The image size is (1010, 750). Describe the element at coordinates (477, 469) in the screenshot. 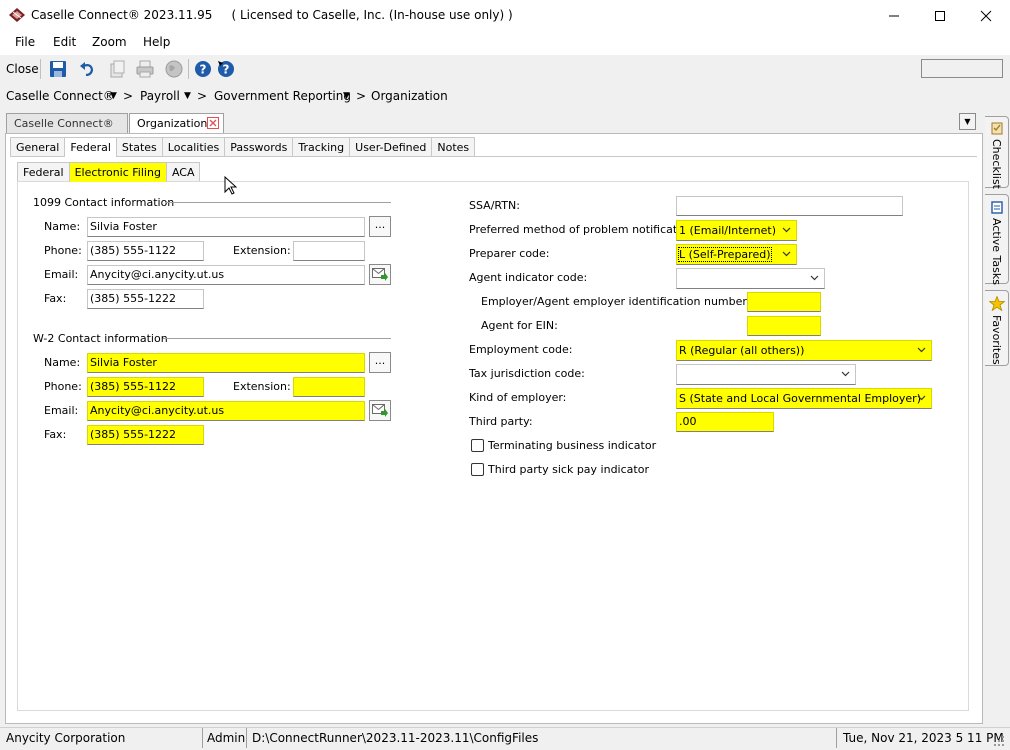

I see `sick-pay-checkbox` at that location.